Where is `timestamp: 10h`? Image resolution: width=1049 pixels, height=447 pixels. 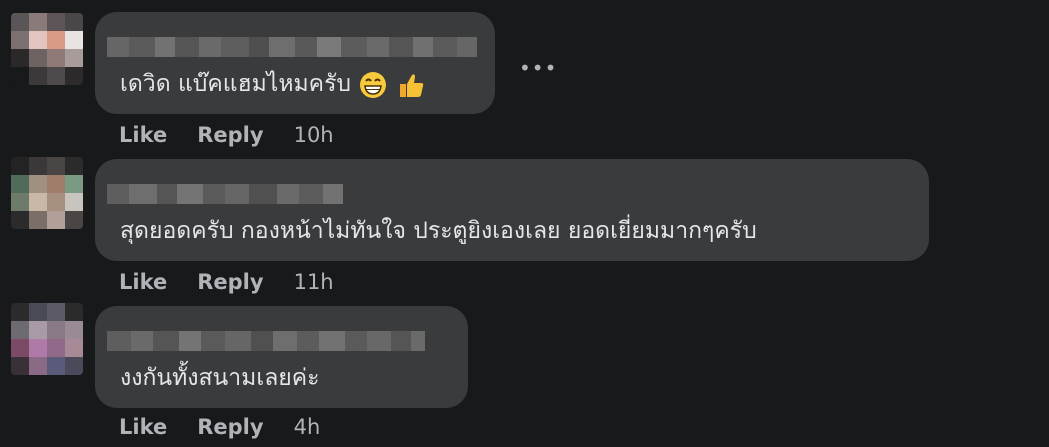
timestamp: 10h is located at coordinates (314, 135).